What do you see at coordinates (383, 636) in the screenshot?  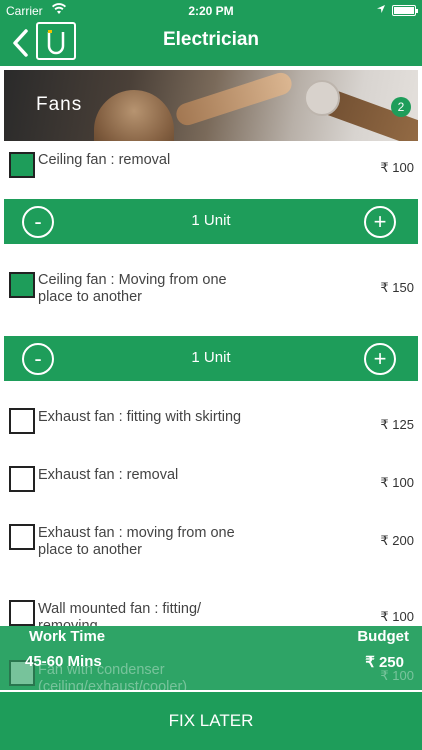 I see `budget-label: Budget` at bounding box center [383, 636].